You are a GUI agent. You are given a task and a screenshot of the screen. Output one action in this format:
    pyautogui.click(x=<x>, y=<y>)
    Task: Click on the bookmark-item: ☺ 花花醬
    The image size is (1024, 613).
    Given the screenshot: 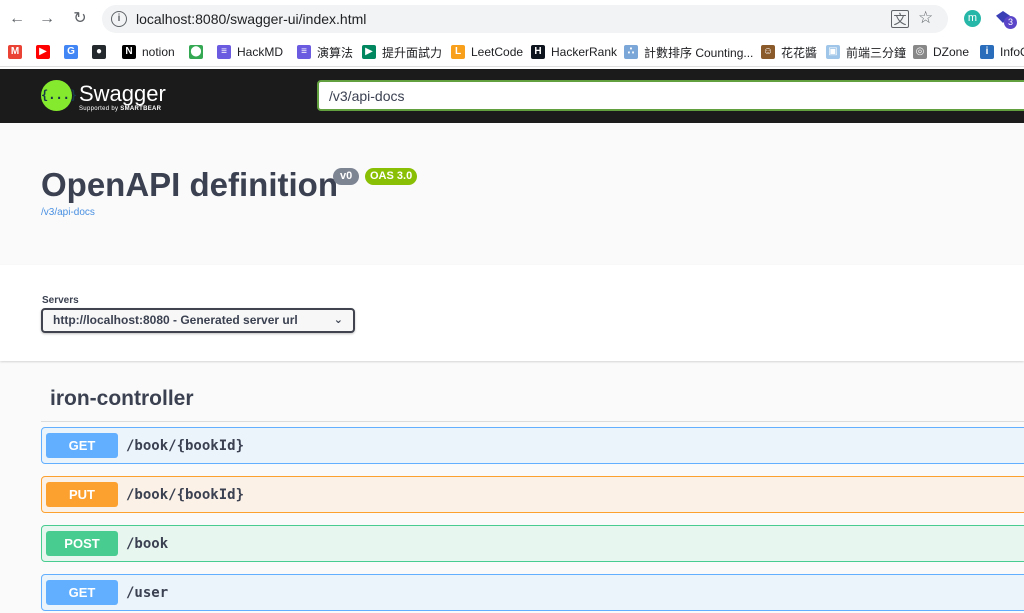 What is the action you would take?
    pyautogui.click(x=789, y=52)
    